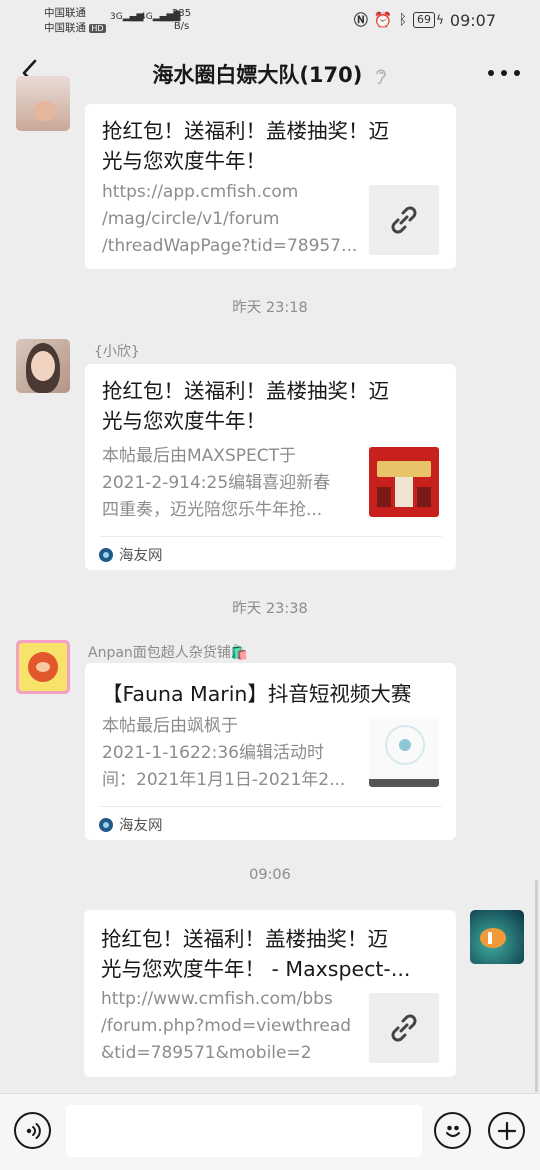 Image resolution: width=540 pixels, height=1170 pixels. I want to click on message-input, so click(244, 1131).